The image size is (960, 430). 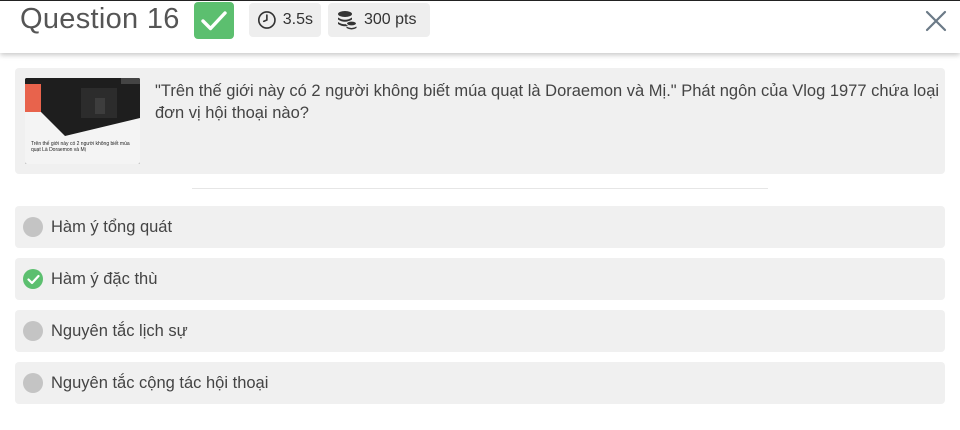 I want to click on close-icon, so click(x=936, y=21).